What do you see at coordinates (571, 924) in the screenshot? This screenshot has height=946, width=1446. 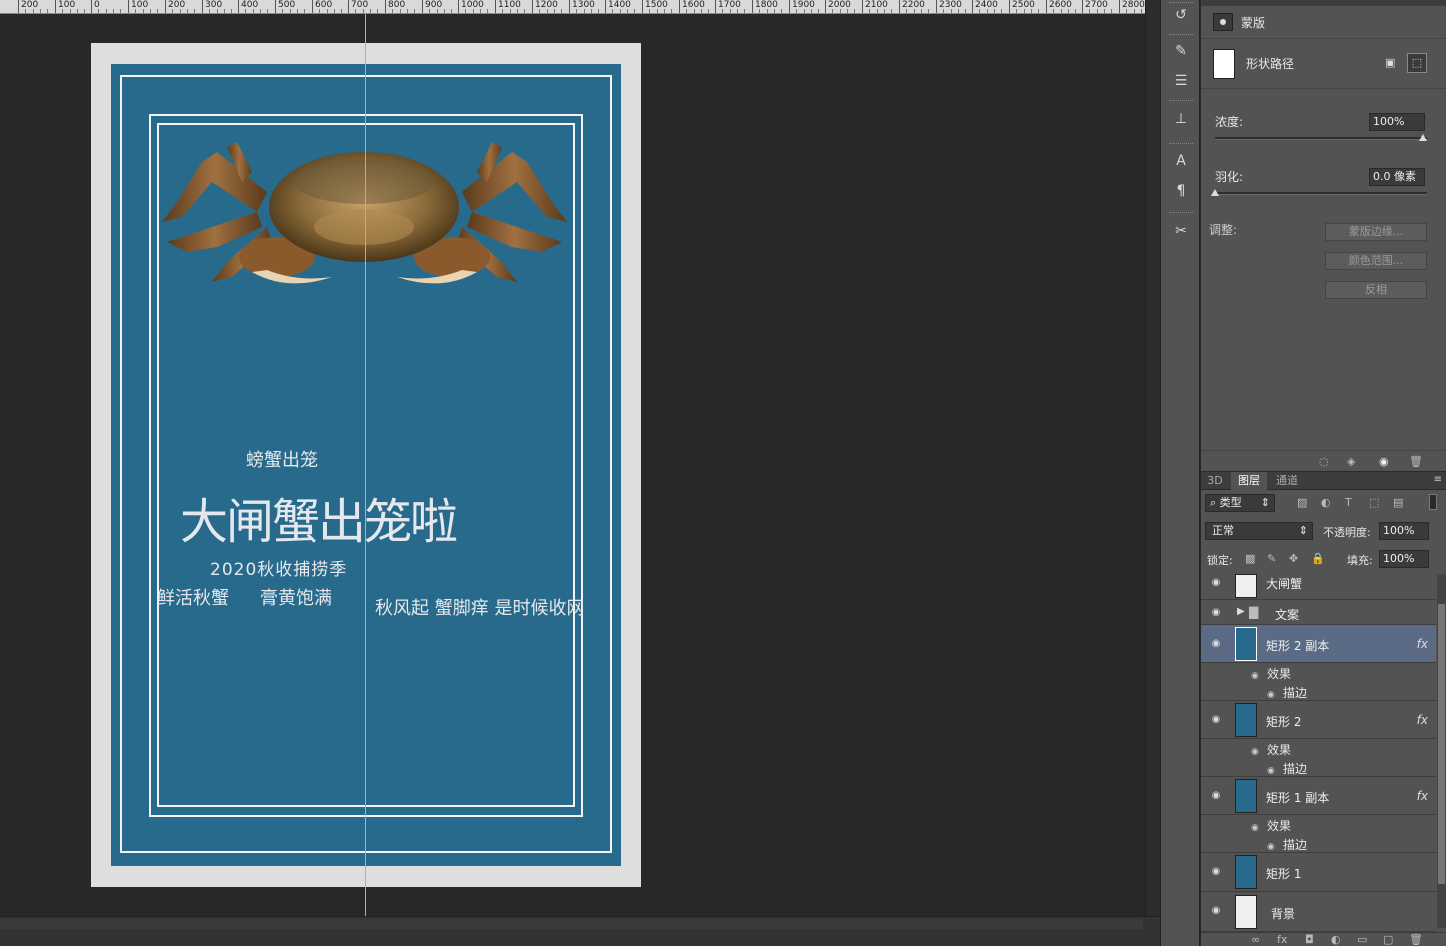 I see `scroll-track` at bounding box center [571, 924].